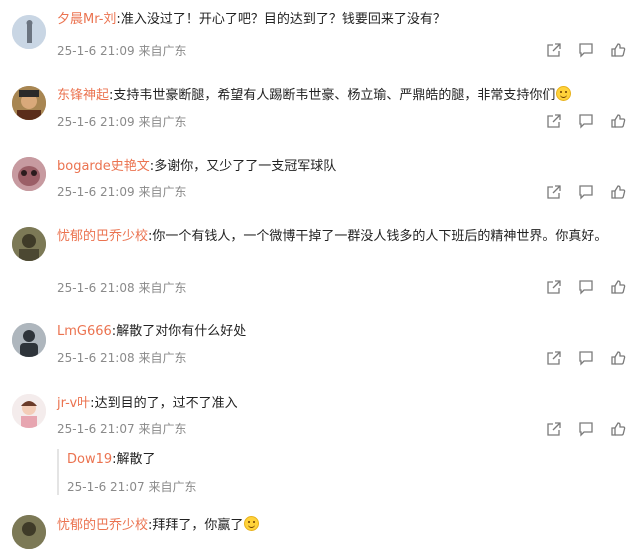 The width and height of the screenshot is (640, 549). I want to click on reply-text: Dow19:解散了, so click(111, 459).